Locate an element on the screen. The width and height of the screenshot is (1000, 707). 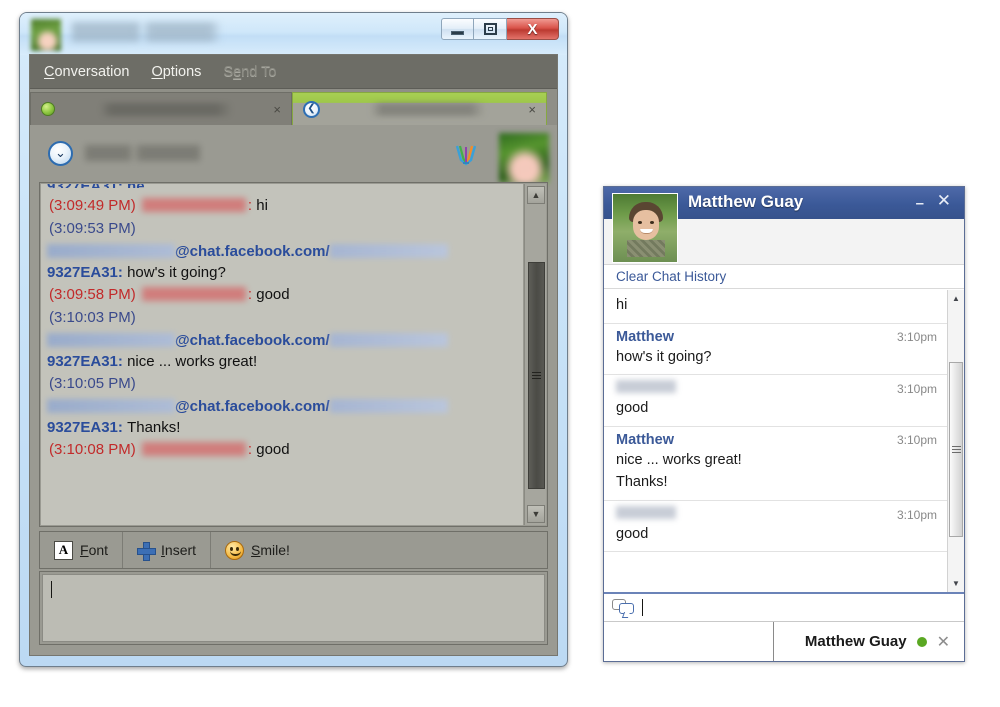
chat-log-message: 9327EA31: how's it going? is located at coordinates (282, 272).